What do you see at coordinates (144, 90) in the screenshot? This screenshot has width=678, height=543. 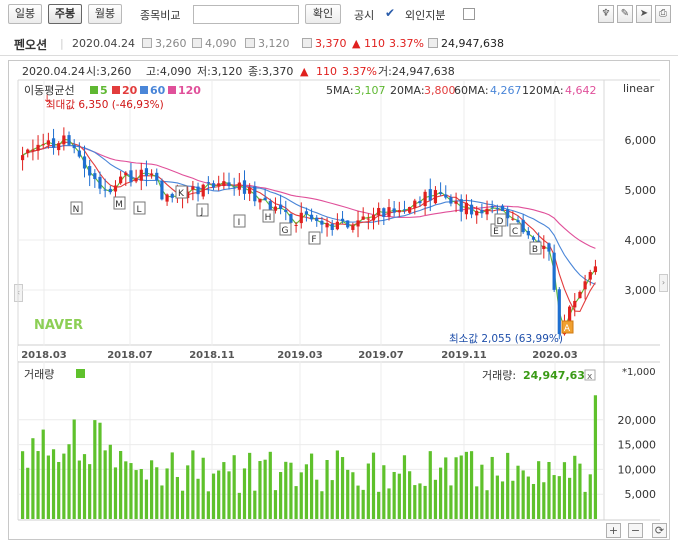 I see `ma60-swatch` at bounding box center [144, 90].